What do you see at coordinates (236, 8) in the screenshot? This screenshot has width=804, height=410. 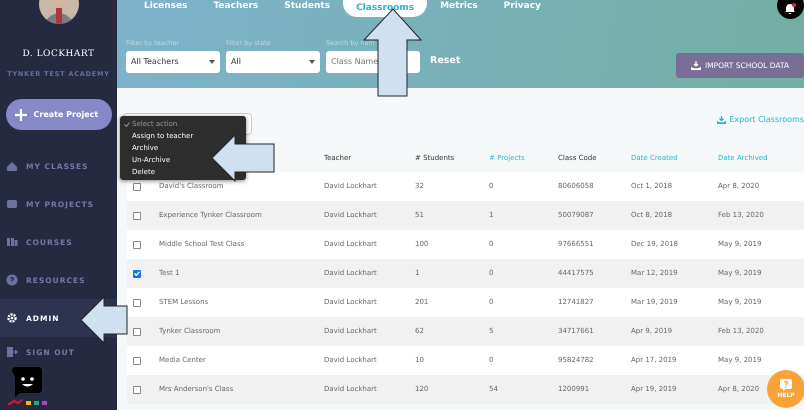 I see `tab: Teachers` at bounding box center [236, 8].